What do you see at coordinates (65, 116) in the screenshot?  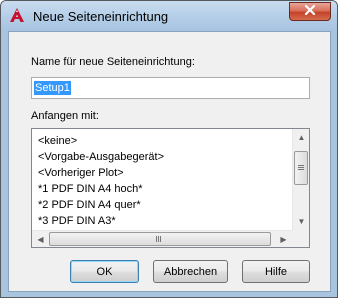 I see `start-label: Anfangen mit:` at bounding box center [65, 116].